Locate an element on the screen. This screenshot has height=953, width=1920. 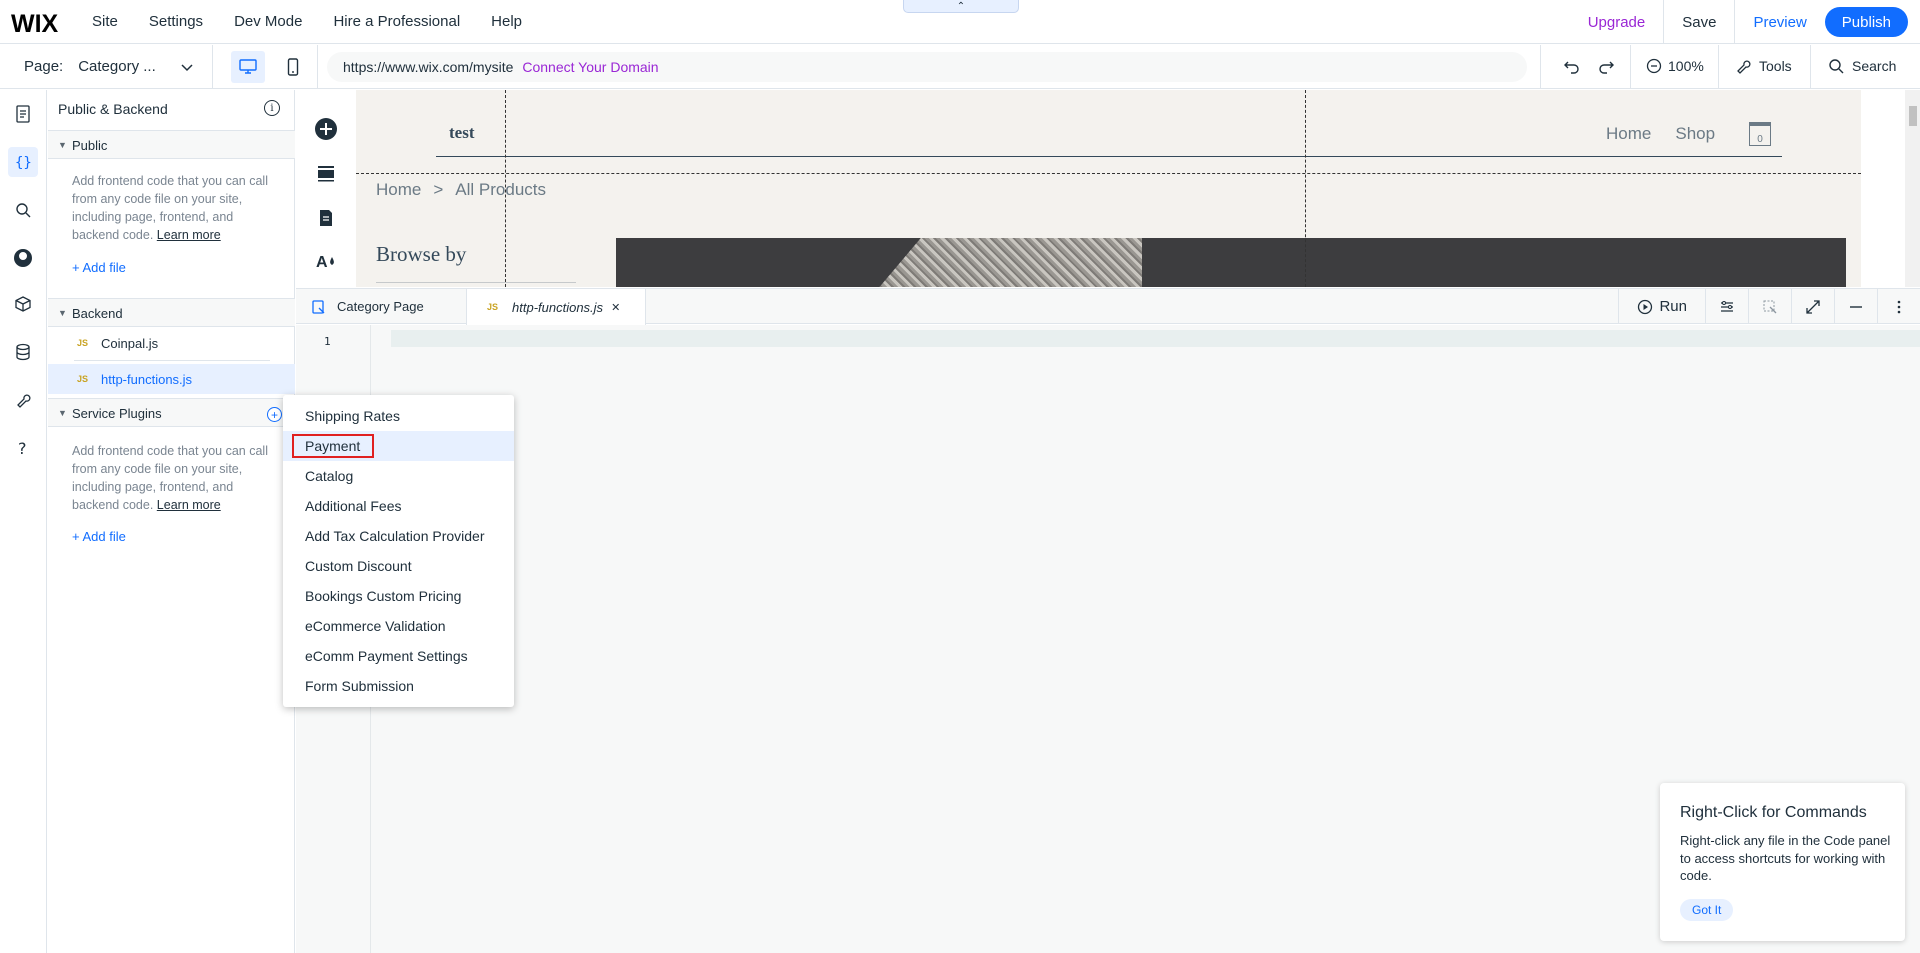
collapse-triangle-icon: ▼ is located at coordinates (62, 413).